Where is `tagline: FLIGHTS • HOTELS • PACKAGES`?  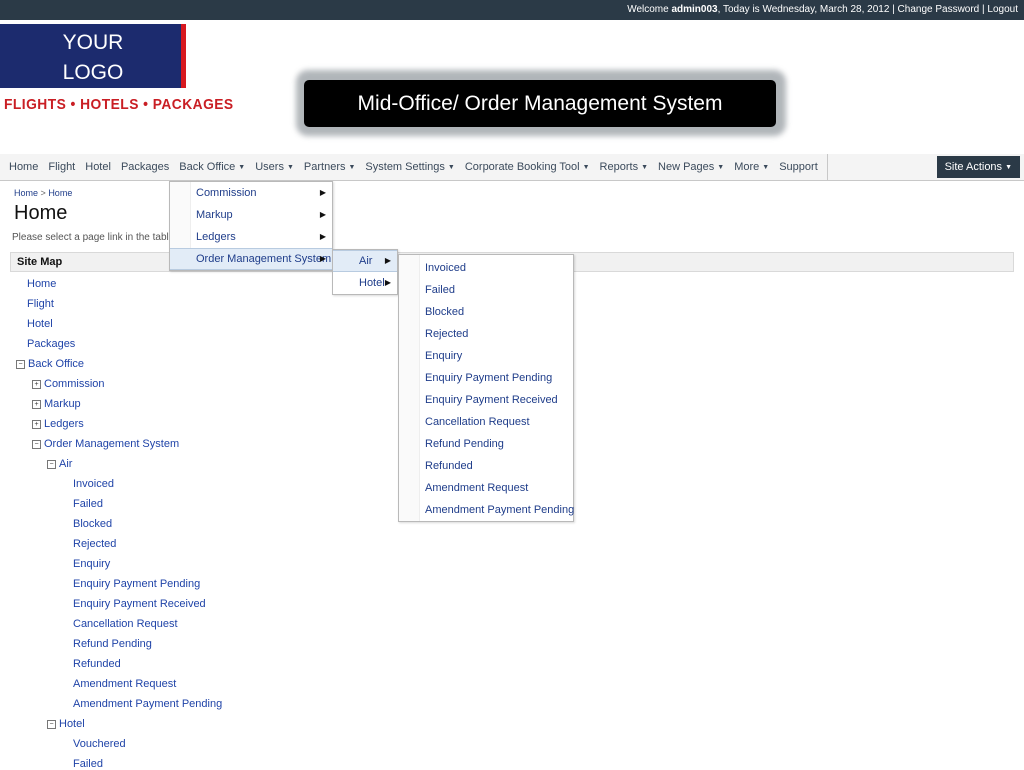
tagline: FLIGHTS • HOTELS • PACKAGES is located at coordinates (119, 104).